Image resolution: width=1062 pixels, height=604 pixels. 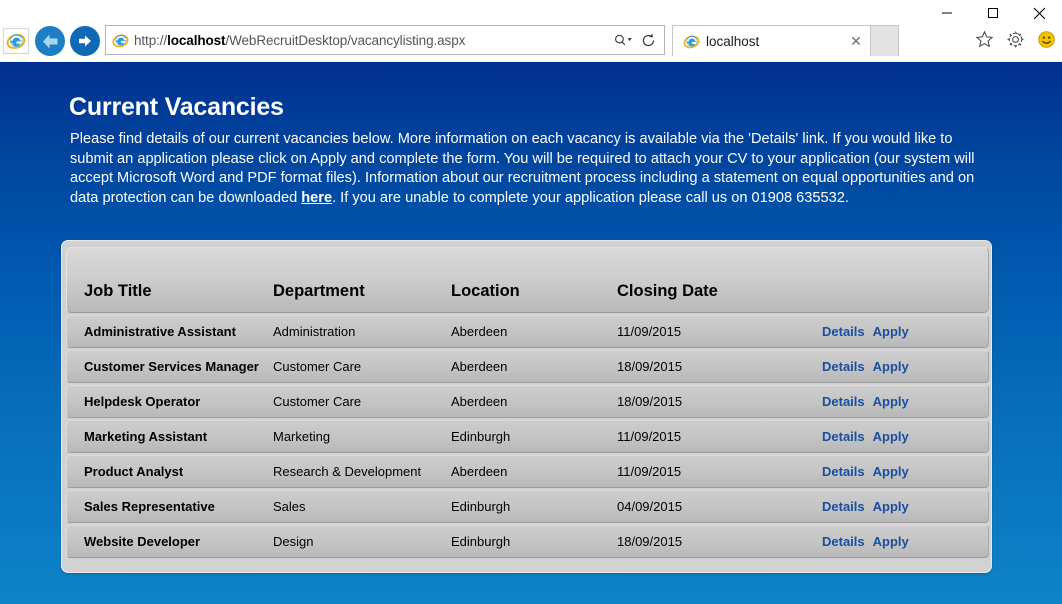 I want to click on column-header-location: Location, so click(x=534, y=280).